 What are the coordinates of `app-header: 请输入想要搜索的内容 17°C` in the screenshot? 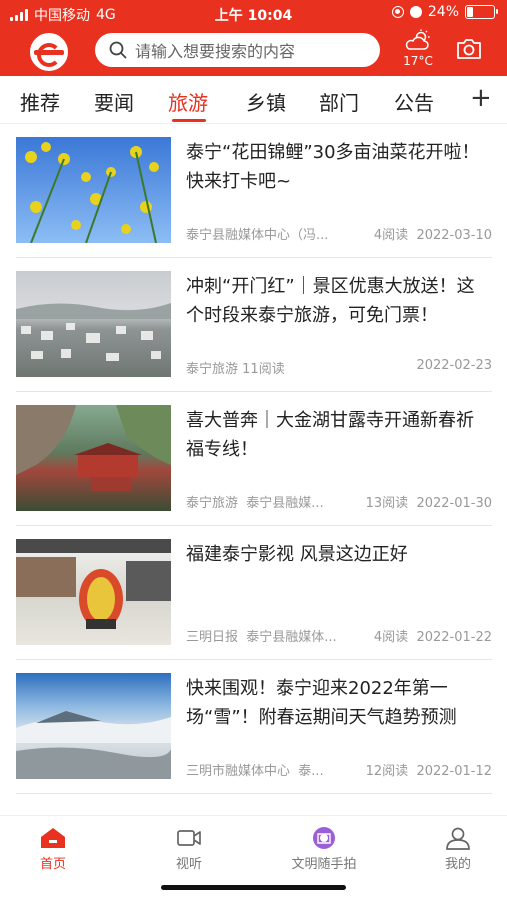 It's located at (253, 51).